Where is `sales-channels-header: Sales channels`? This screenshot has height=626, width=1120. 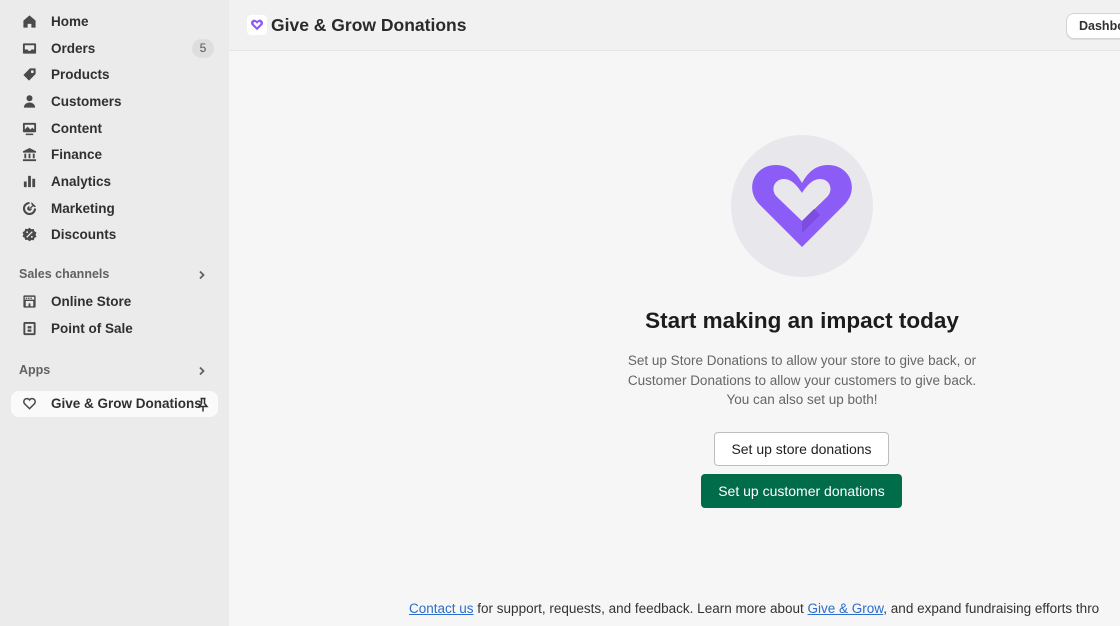
sales-channels-header: Sales channels is located at coordinates (114, 274).